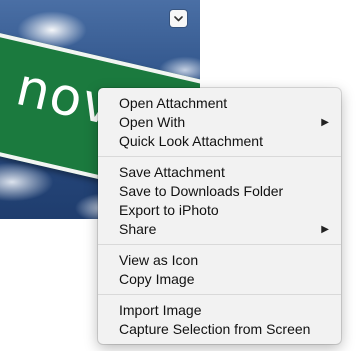 The height and width of the screenshot is (351, 357). I want to click on menu-item-share: Share ▶, so click(219, 229).